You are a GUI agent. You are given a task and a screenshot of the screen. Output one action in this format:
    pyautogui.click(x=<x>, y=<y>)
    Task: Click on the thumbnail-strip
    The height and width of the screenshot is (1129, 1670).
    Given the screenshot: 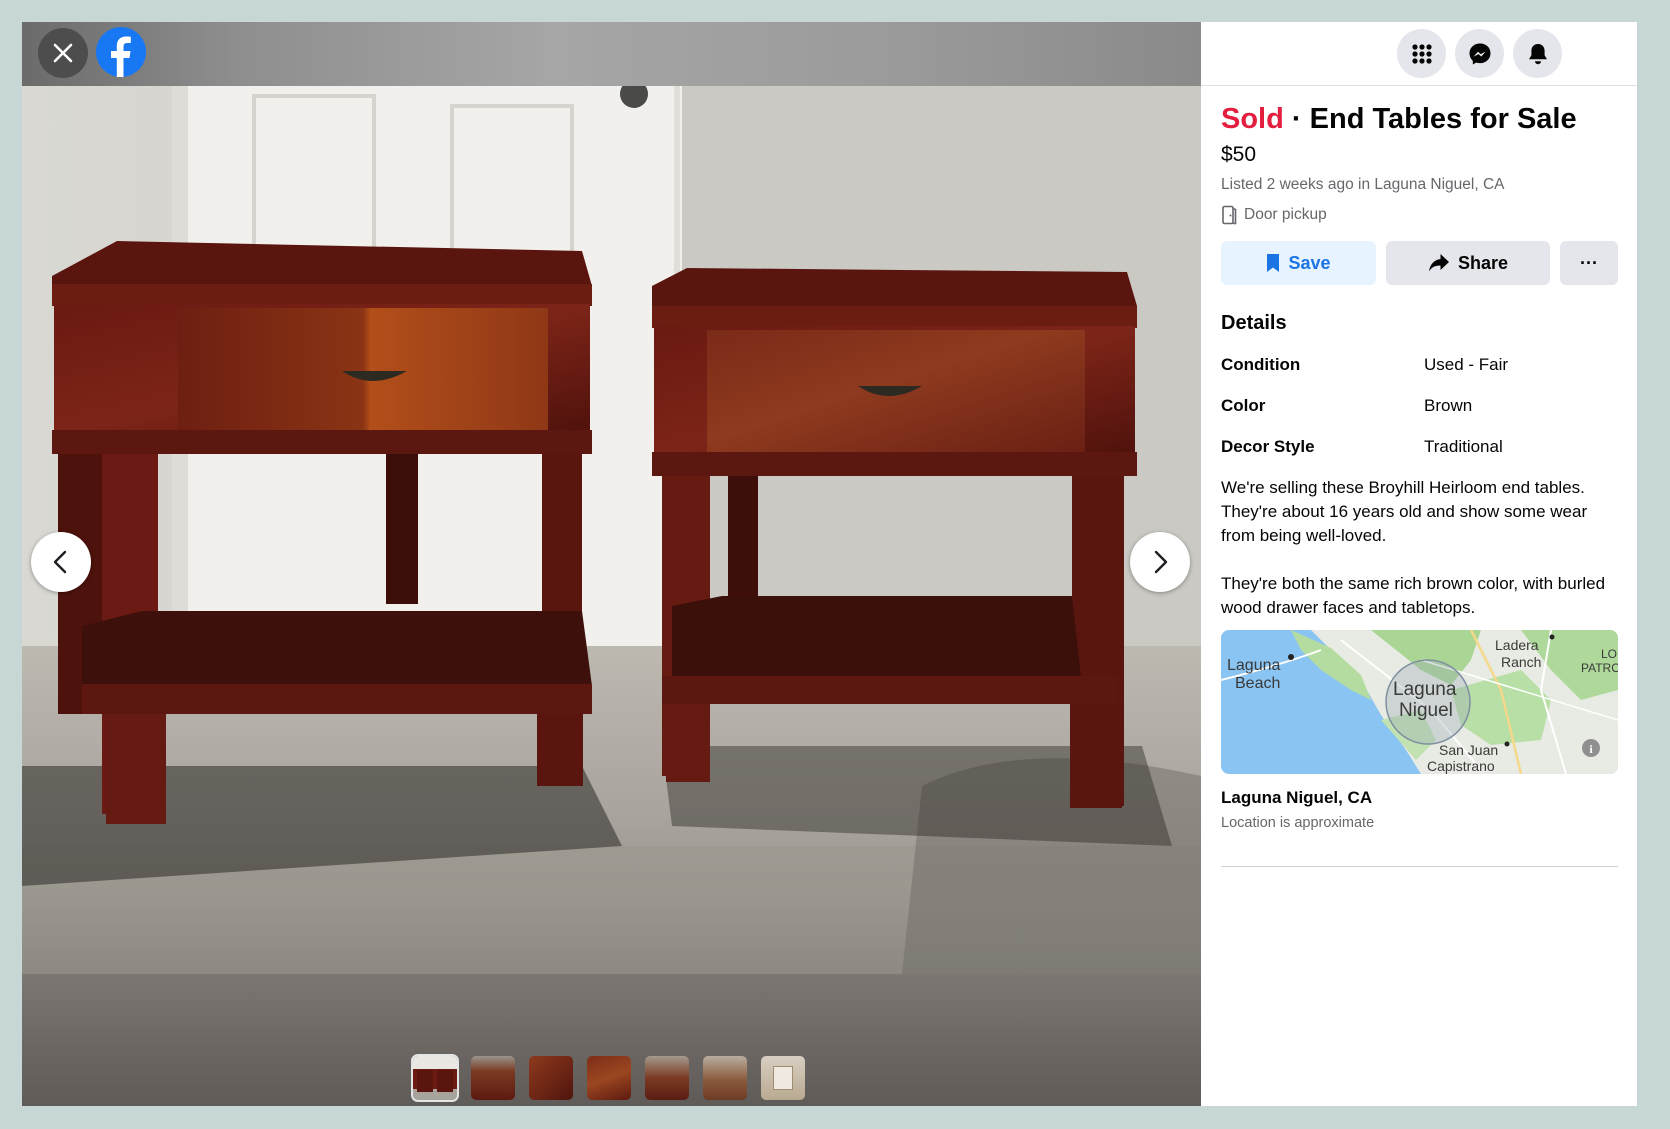 What is the action you would take?
    pyautogui.click(x=608, y=1078)
    